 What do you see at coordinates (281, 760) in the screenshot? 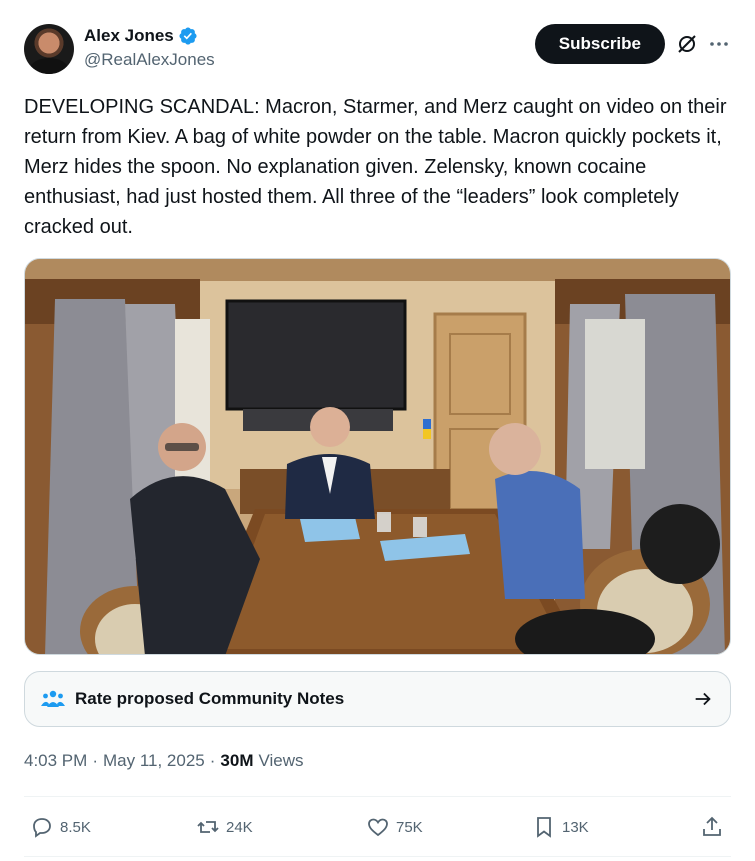
I see `views-label: Views` at bounding box center [281, 760].